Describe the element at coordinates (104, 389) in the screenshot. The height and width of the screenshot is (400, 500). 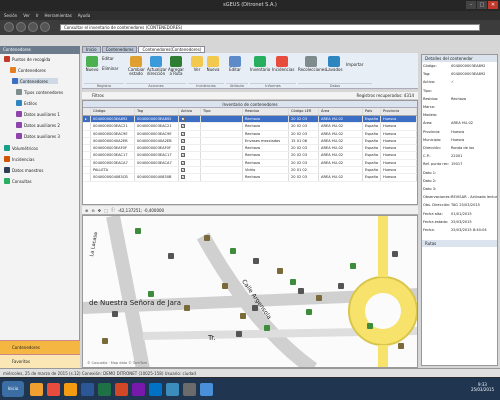
I see `excel-icon` at that location.